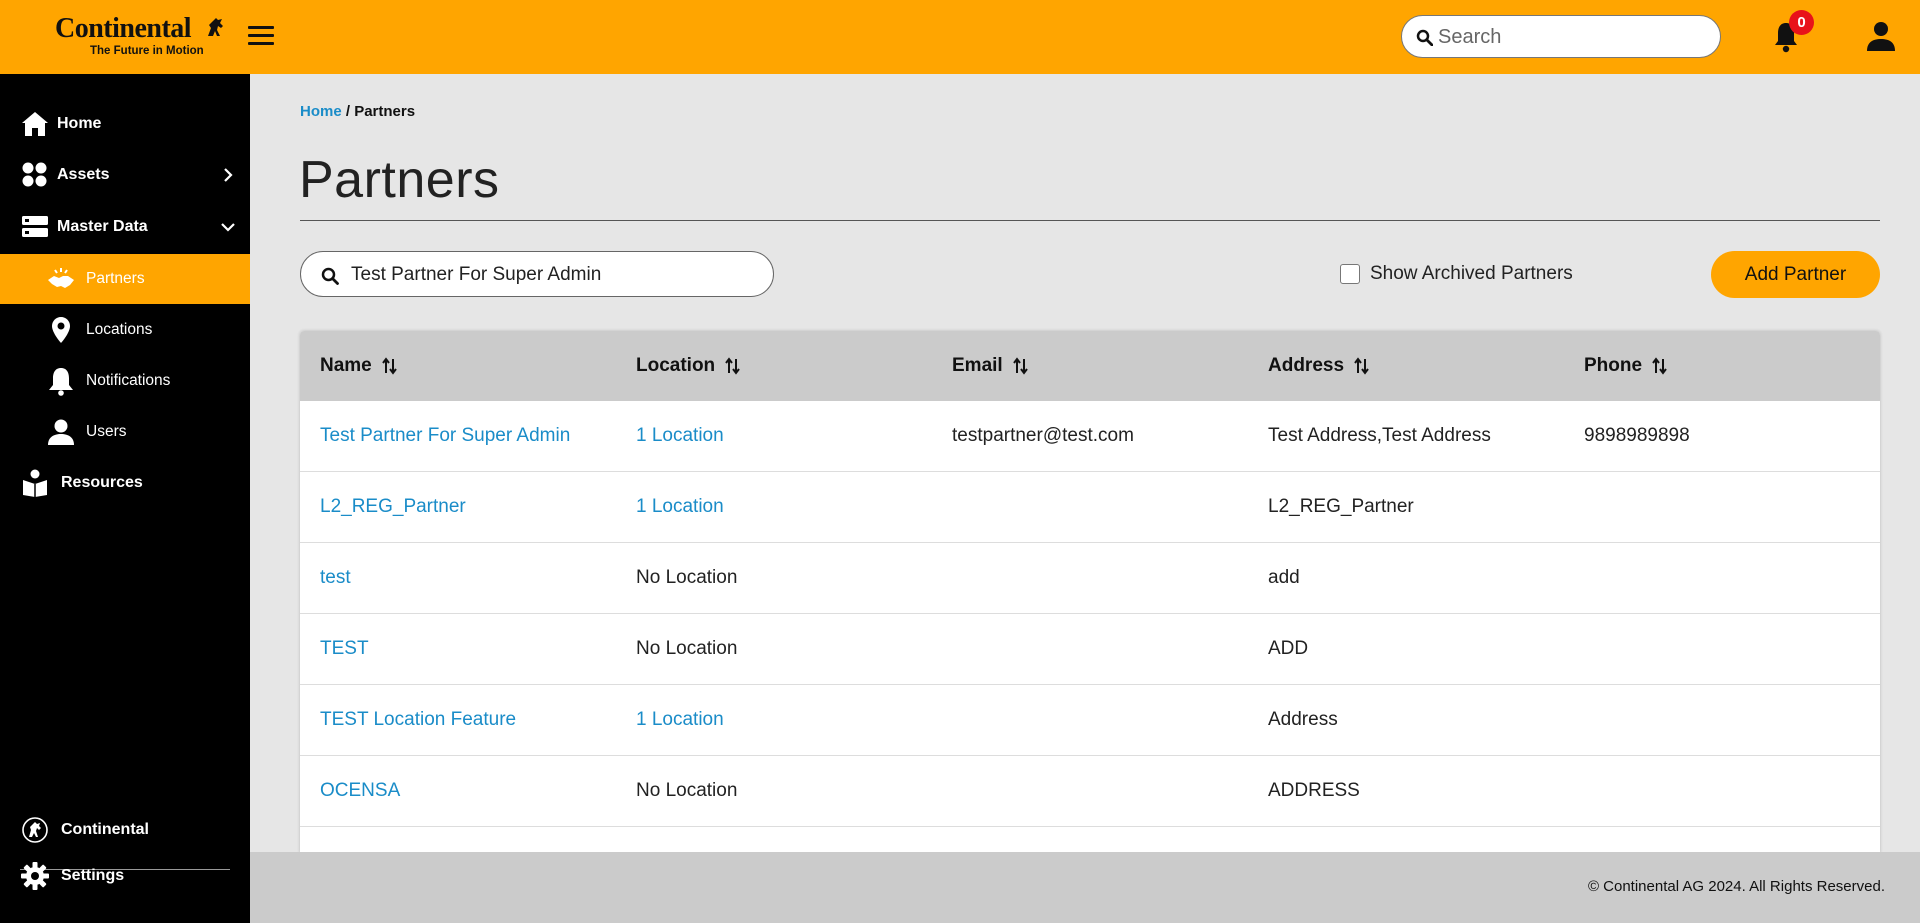 This screenshot has width=1920, height=923. I want to click on continental-emblem-icon, so click(35, 830).